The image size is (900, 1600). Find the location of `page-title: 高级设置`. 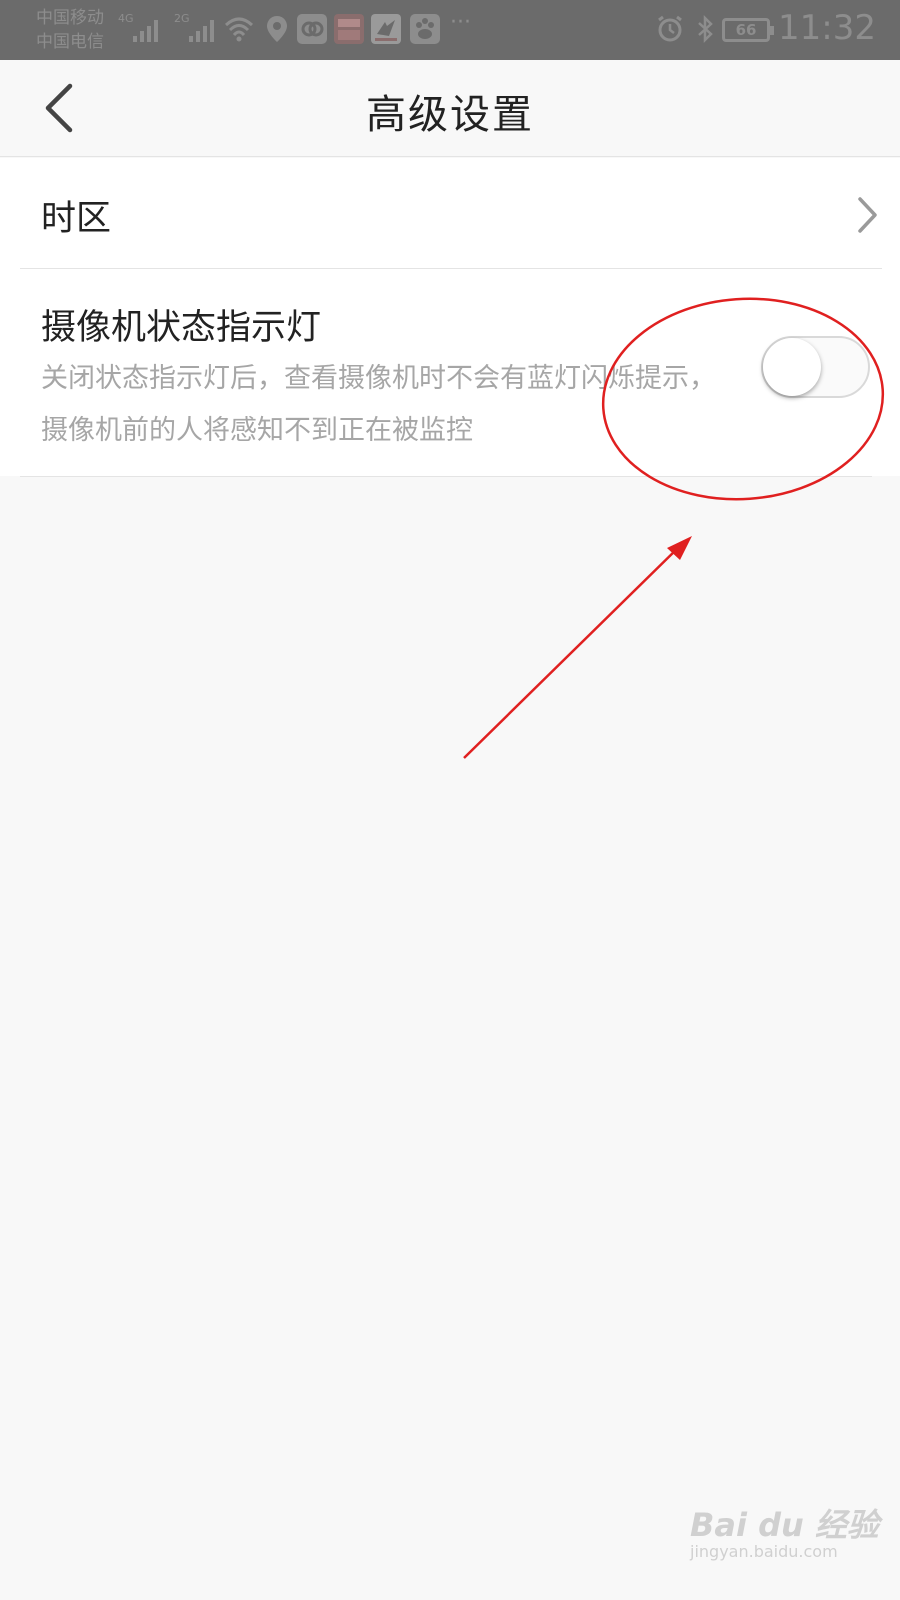

page-title: 高级设置 is located at coordinates (450, 115).